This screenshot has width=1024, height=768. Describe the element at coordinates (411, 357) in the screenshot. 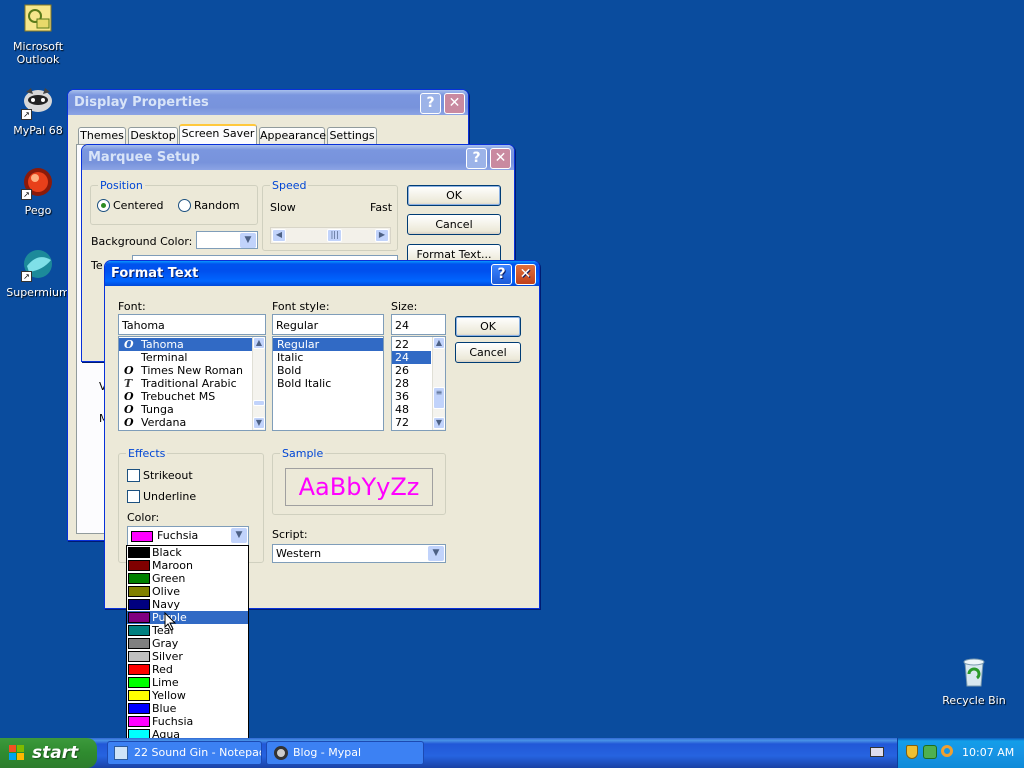

I see `size-list-item: 24` at that location.